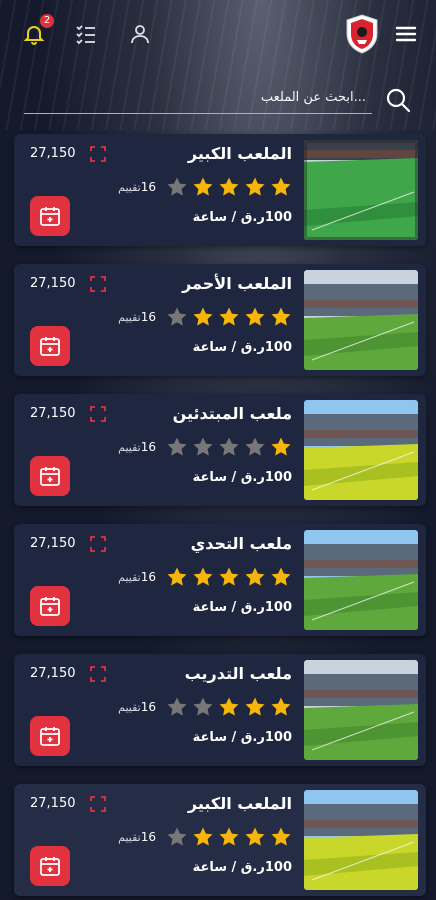 The image size is (436, 900). I want to click on field-name: ملعب التحدي, so click(241, 543).